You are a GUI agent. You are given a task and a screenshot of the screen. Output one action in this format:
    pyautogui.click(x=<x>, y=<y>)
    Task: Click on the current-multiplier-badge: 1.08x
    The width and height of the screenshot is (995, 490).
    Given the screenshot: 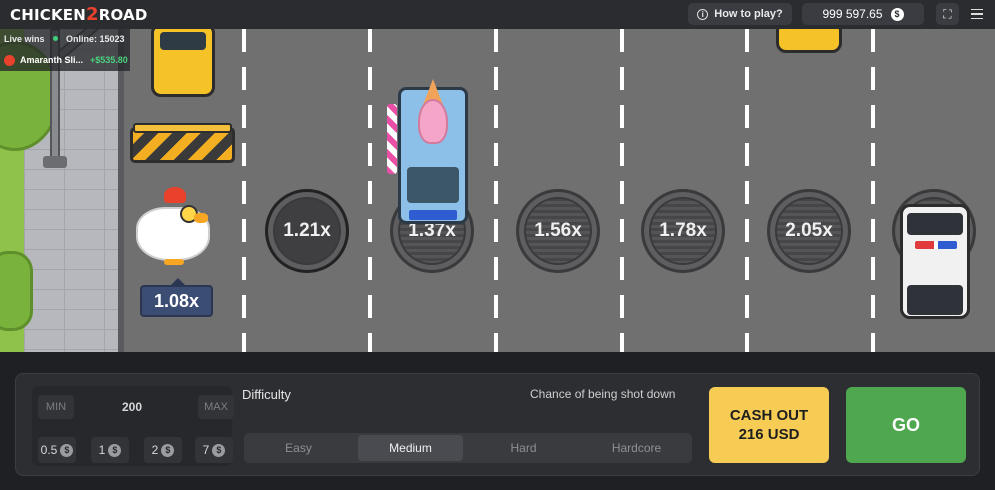 What is the action you would take?
    pyautogui.click(x=176, y=297)
    